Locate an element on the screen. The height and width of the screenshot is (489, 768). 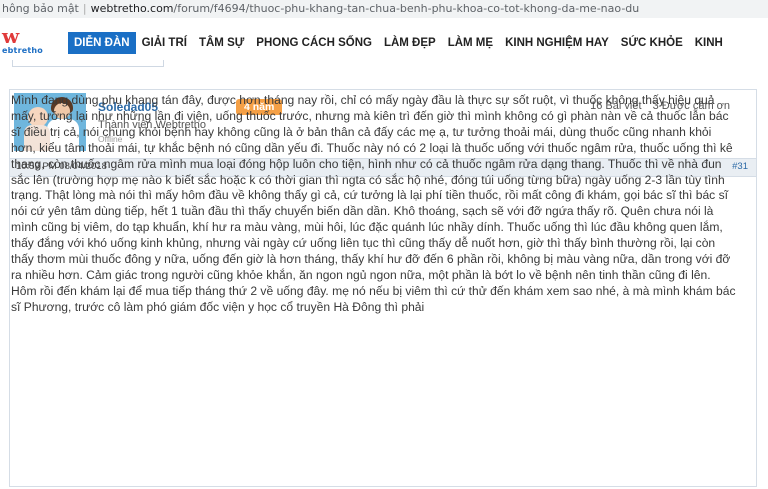
logo-brand: ebtretho is located at coordinates (22, 50).